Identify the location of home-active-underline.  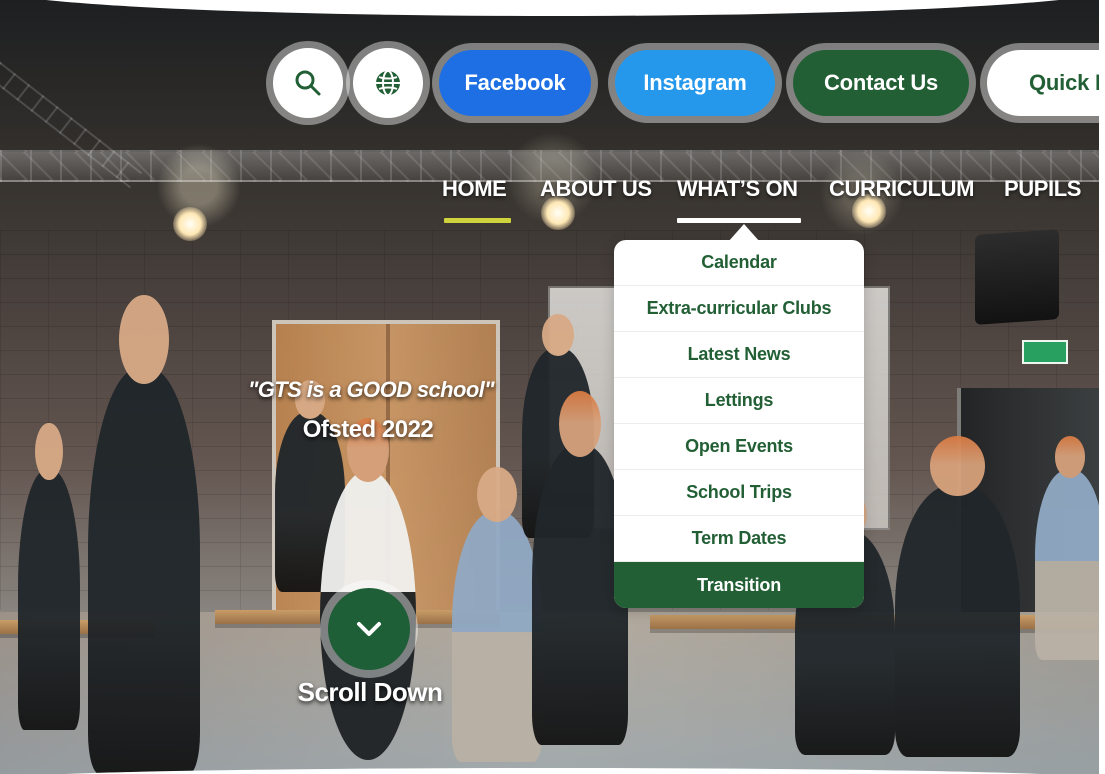
(477, 220).